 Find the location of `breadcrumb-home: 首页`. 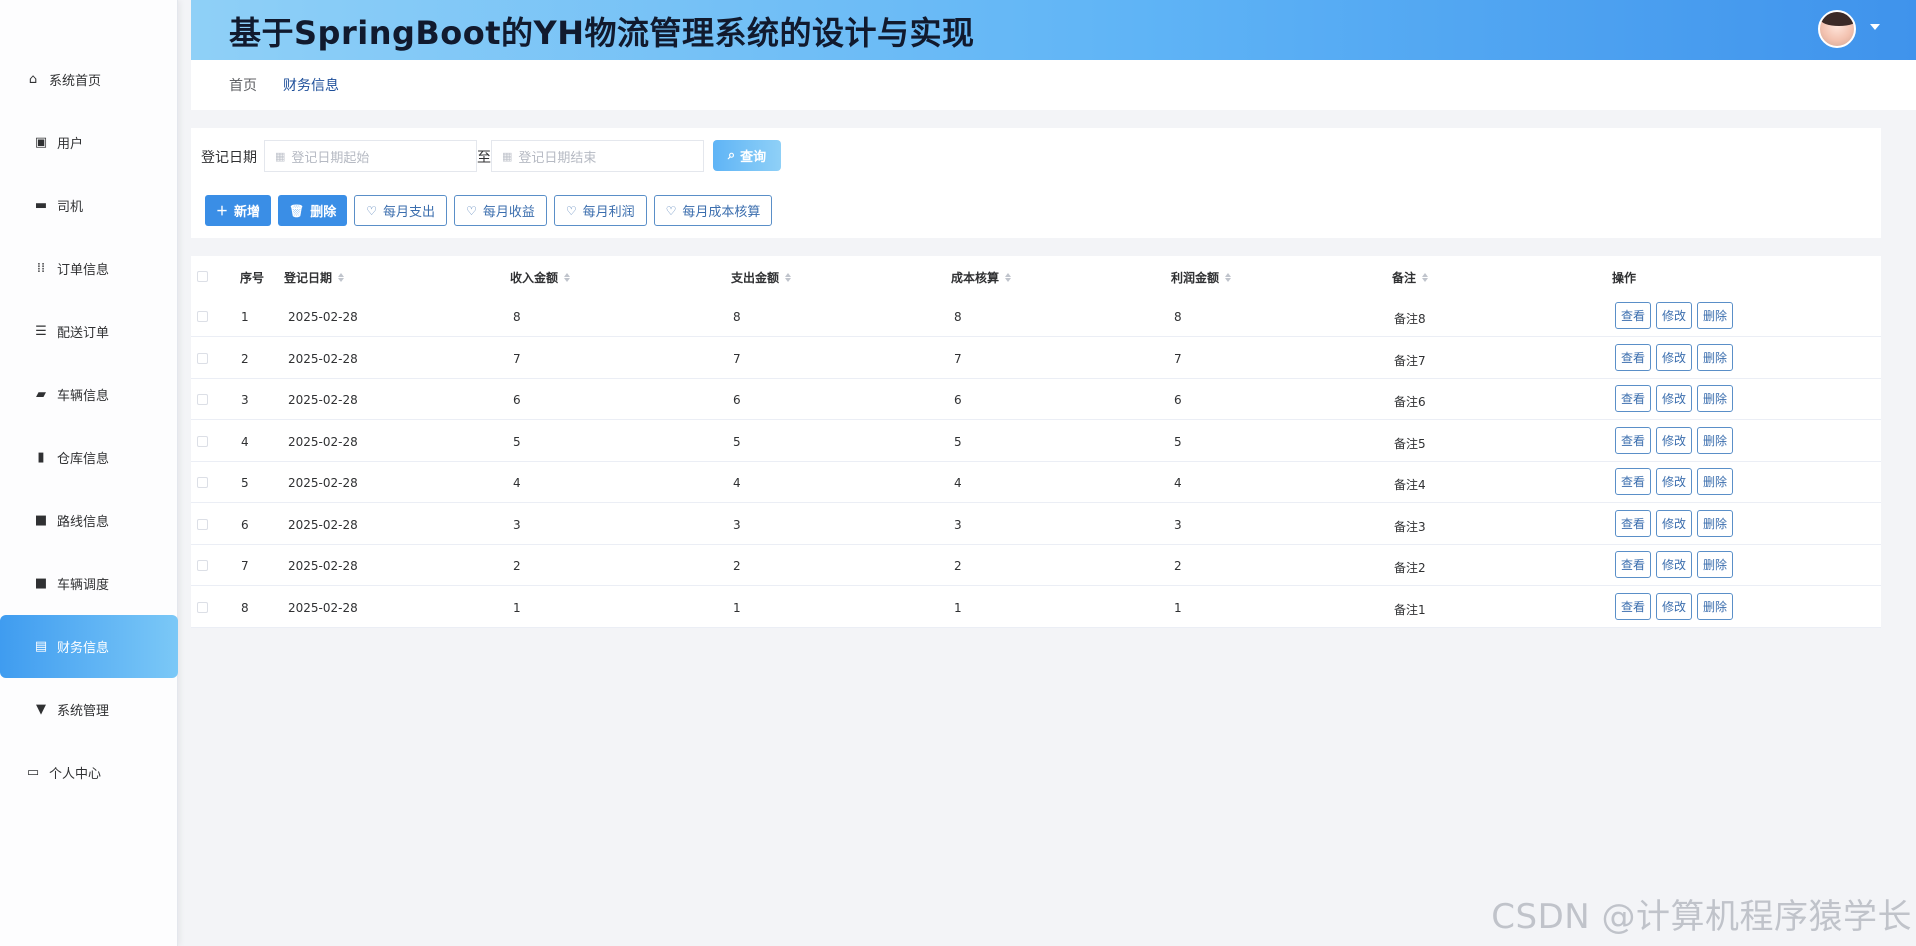

breadcrumb-home: 首页 is located at coordinates (243, 85).